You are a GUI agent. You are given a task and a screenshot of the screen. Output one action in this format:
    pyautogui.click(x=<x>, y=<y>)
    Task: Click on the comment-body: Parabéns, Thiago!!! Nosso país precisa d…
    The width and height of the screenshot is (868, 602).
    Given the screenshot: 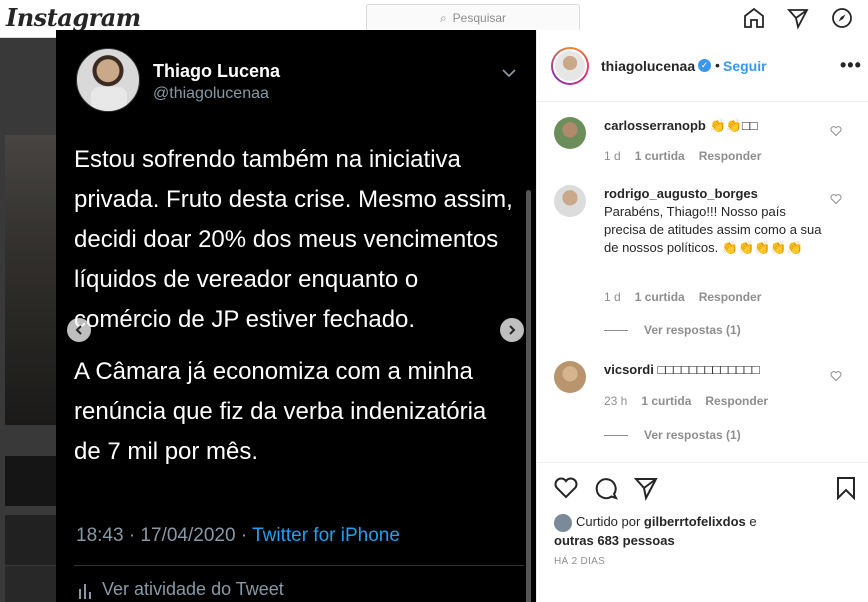 What is the action you would take?
    pyautogui.click(x=713, y=229)
    